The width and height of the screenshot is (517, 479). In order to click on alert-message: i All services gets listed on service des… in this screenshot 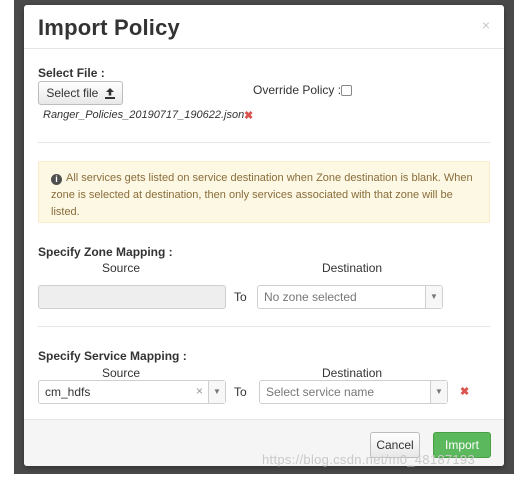, I will do `click(266, 195)`.